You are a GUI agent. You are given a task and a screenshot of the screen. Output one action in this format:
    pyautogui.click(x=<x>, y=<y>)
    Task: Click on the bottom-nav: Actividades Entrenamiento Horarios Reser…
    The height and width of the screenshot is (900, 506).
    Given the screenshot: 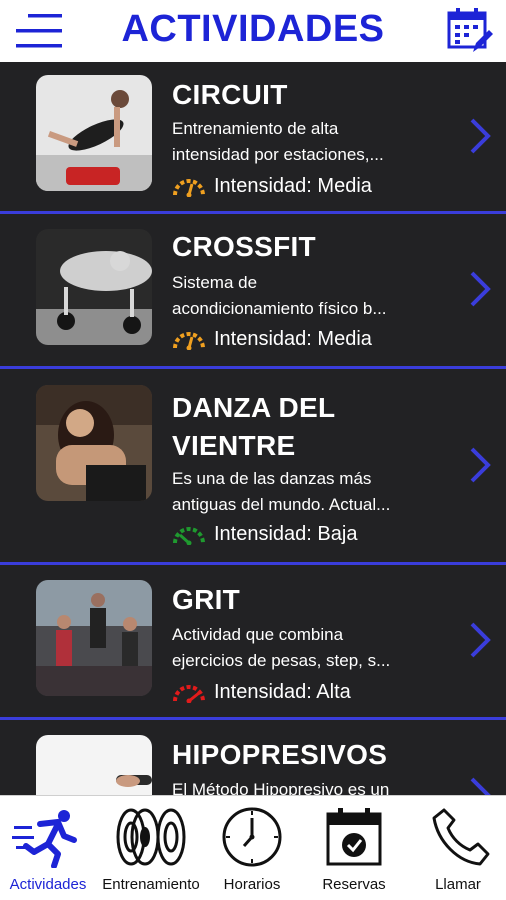 What is the action you would take?
    pyautogui.click(x=253, y=847)
    